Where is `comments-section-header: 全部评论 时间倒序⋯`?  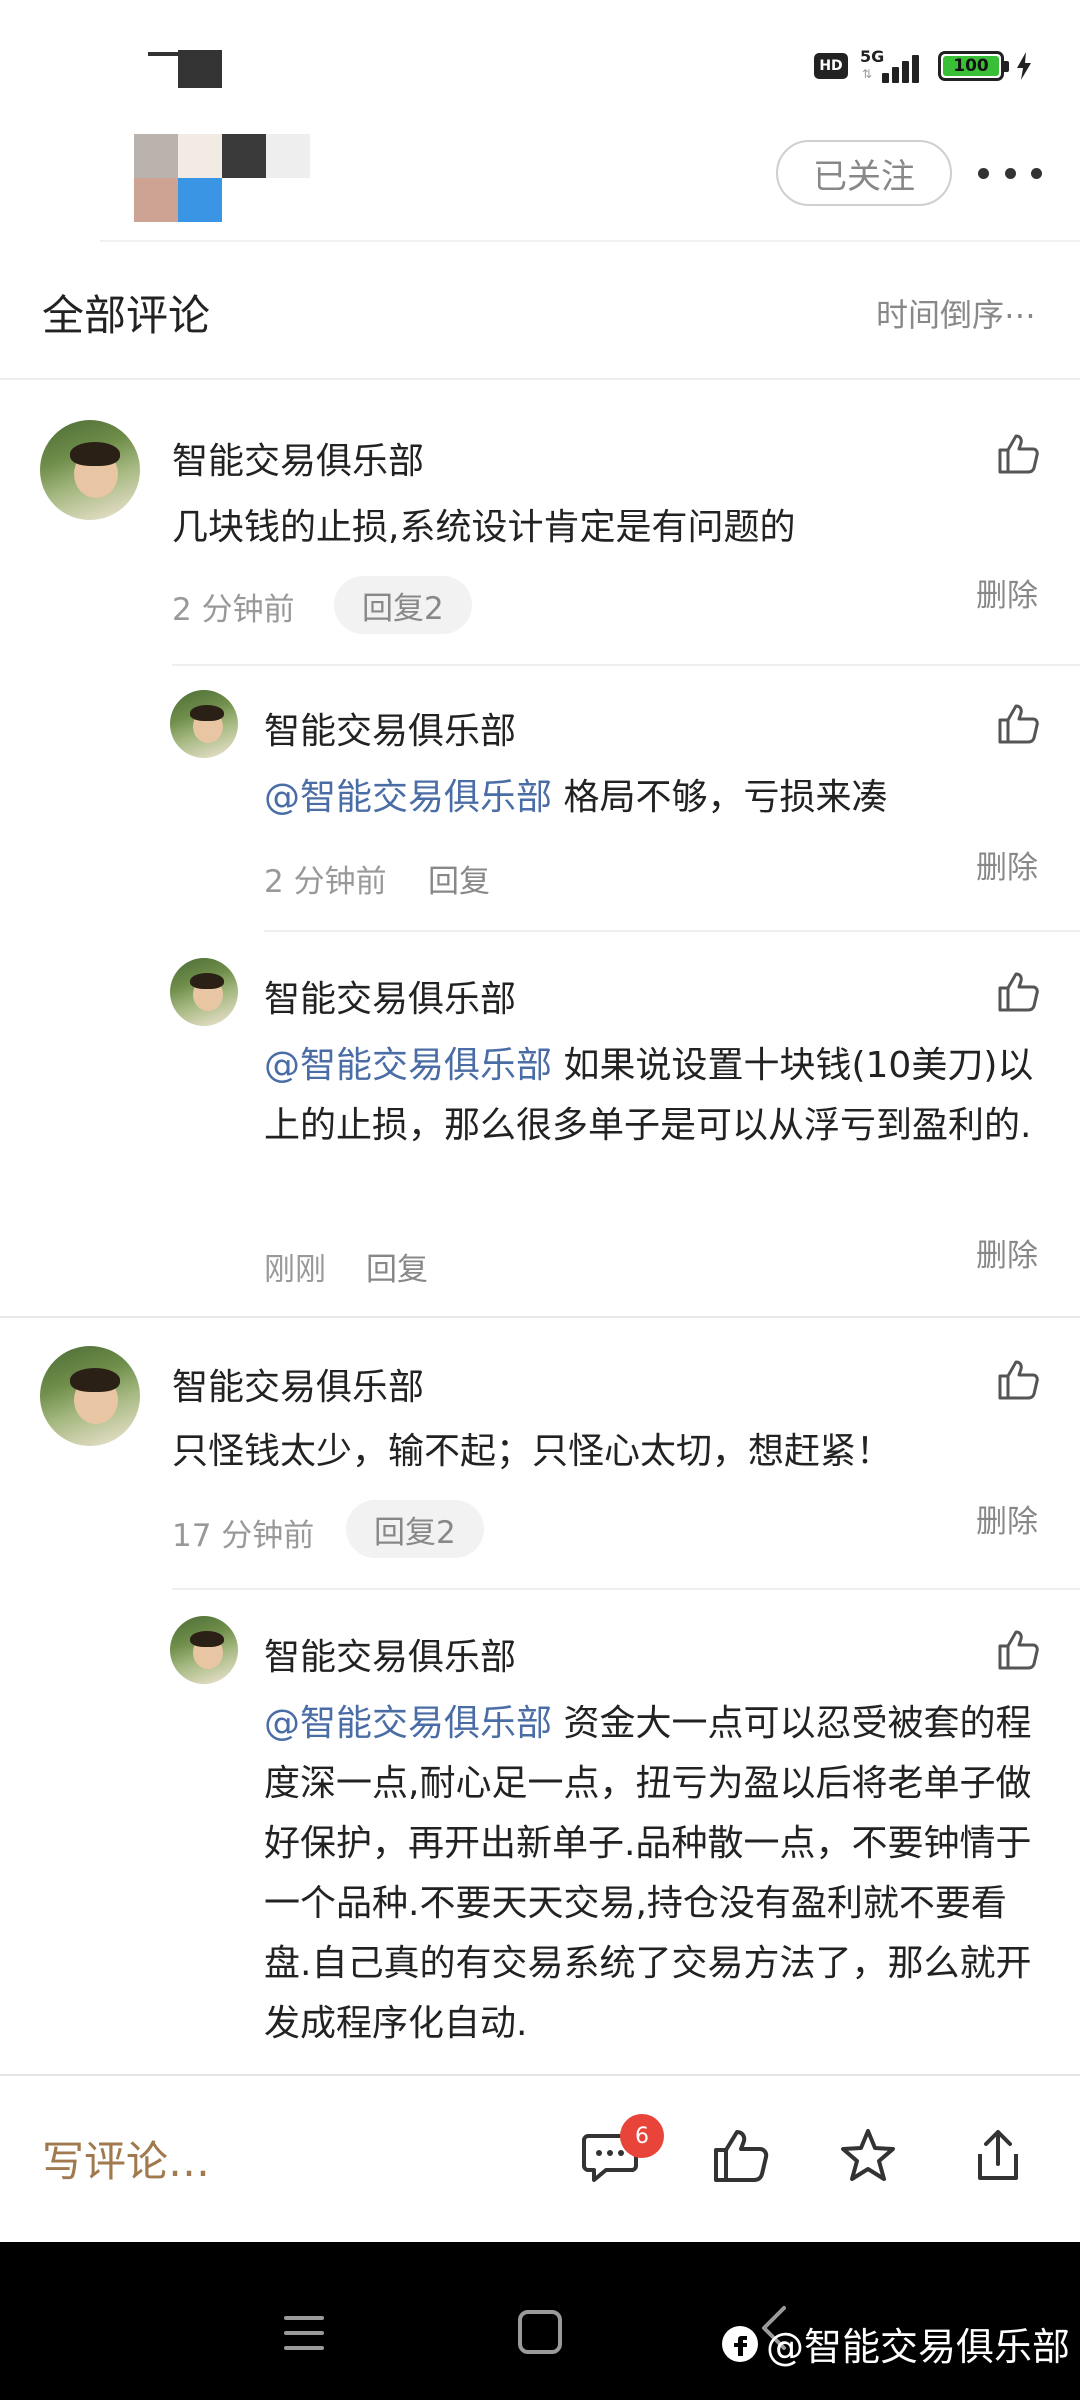 comments-section-header: 全部评论 时间倒序⋯ is located at coordinates (540, 312).